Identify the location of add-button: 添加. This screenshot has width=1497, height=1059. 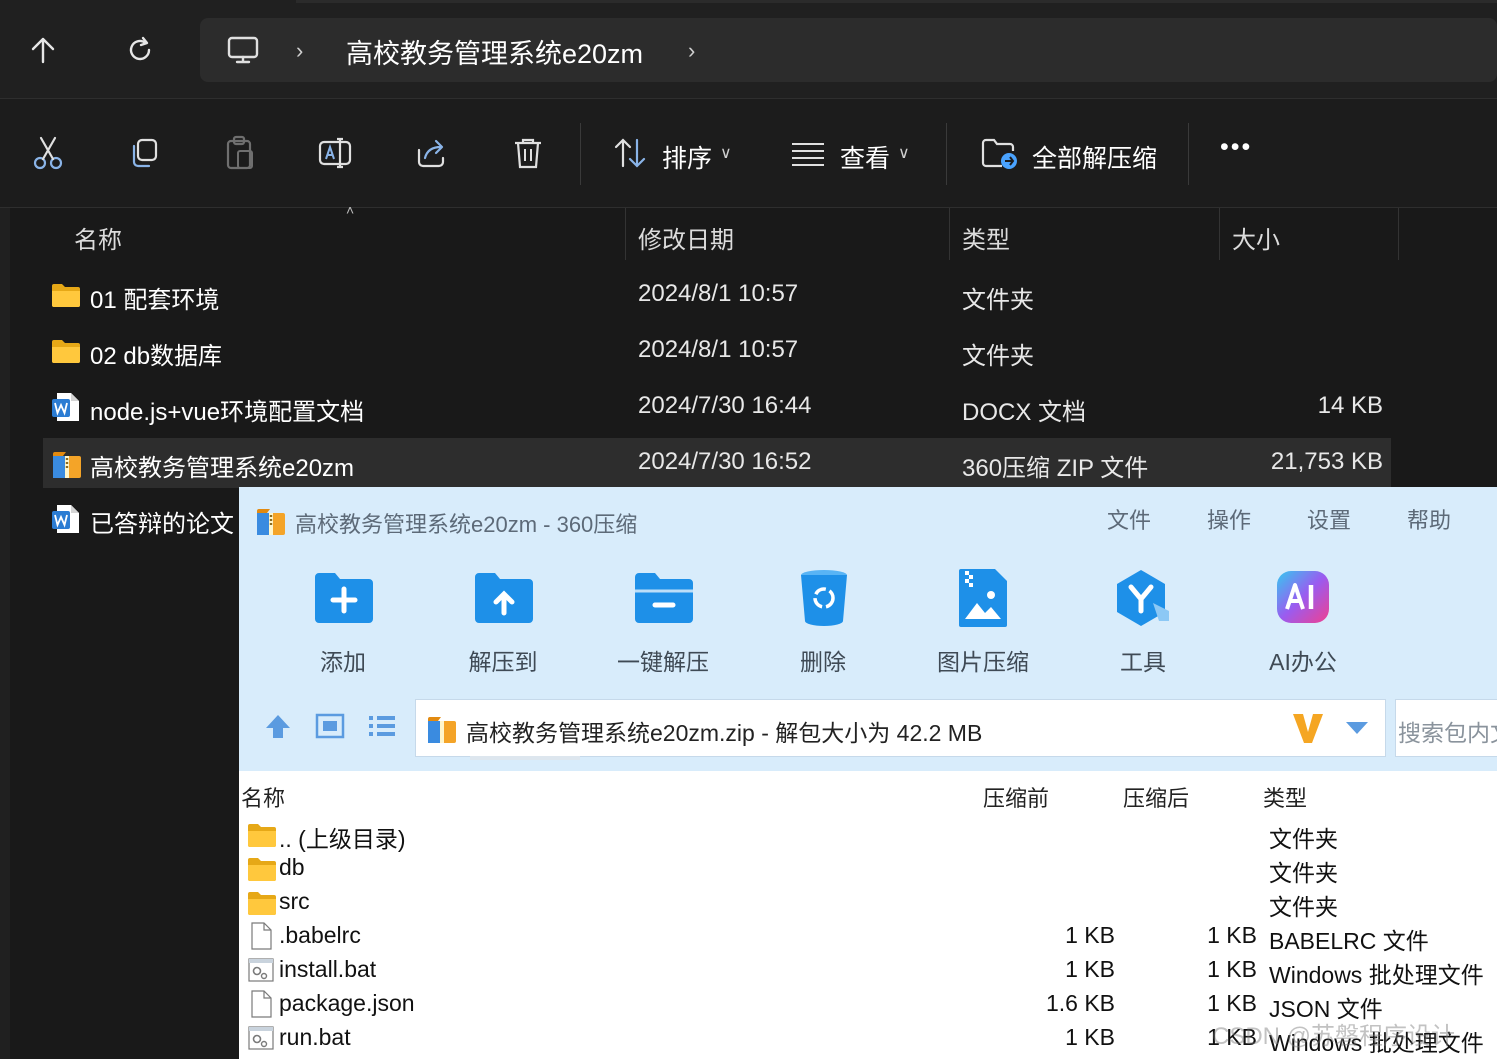
(343, 622).